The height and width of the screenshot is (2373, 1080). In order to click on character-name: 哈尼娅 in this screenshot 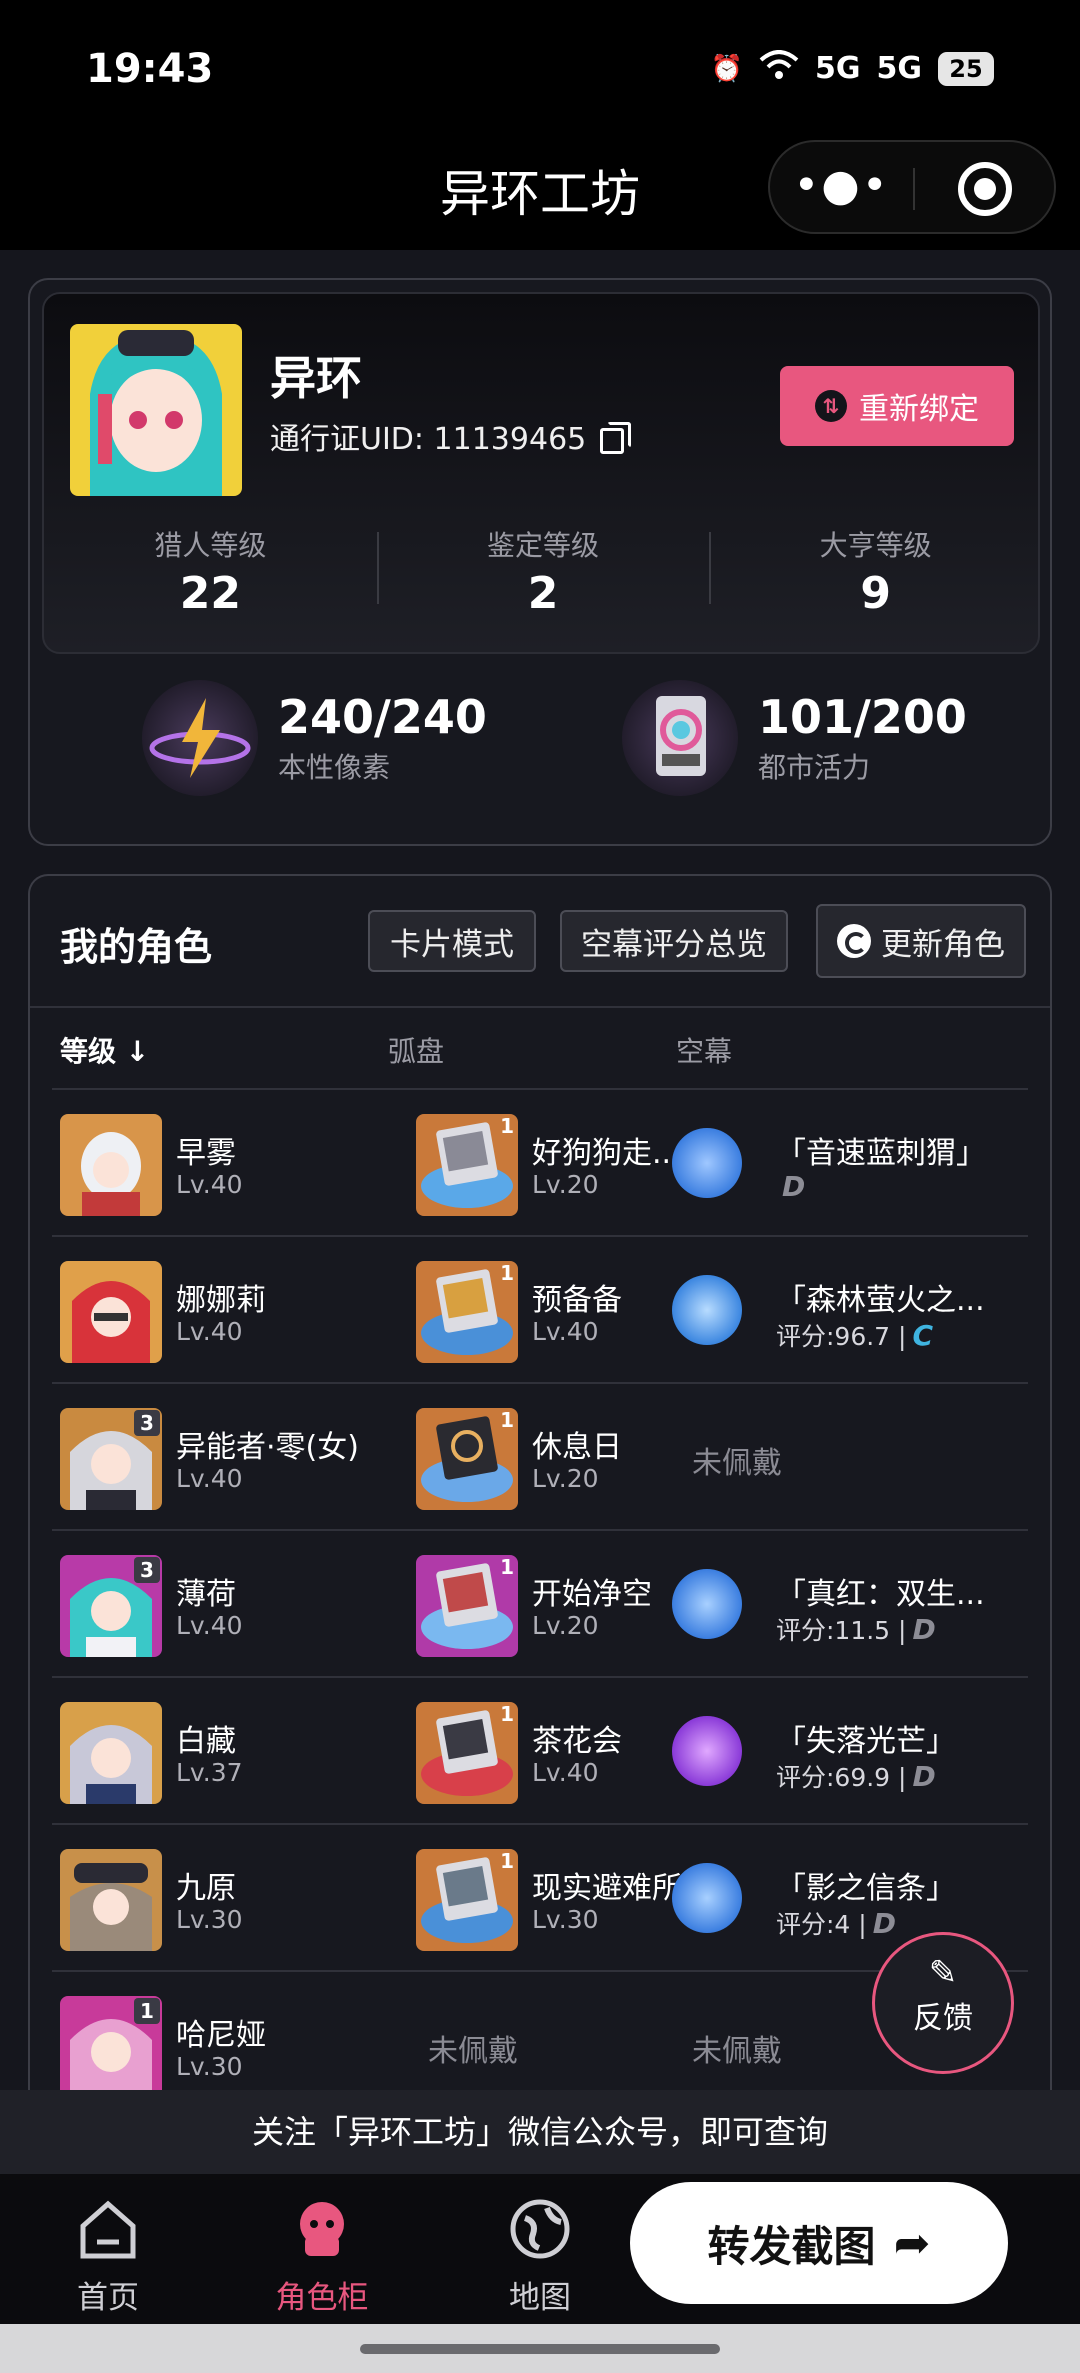, I will do `click(221, 2035)`.